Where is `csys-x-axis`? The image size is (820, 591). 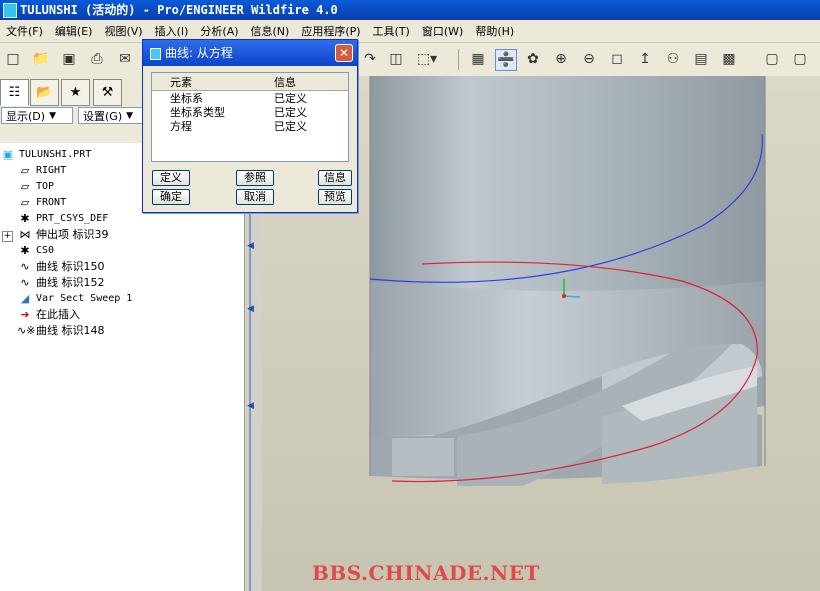
csys-x-axis is located at coordinates (572, 296).